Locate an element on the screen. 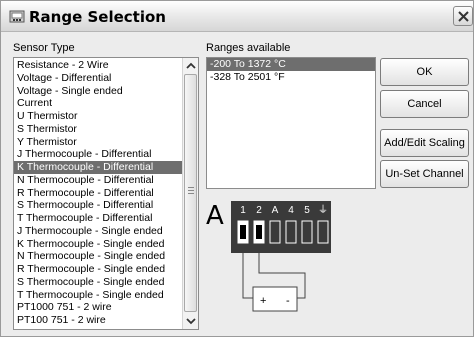 This screenshot has width=474, height=337. plus-label: + is located at coordinates (263, 301).